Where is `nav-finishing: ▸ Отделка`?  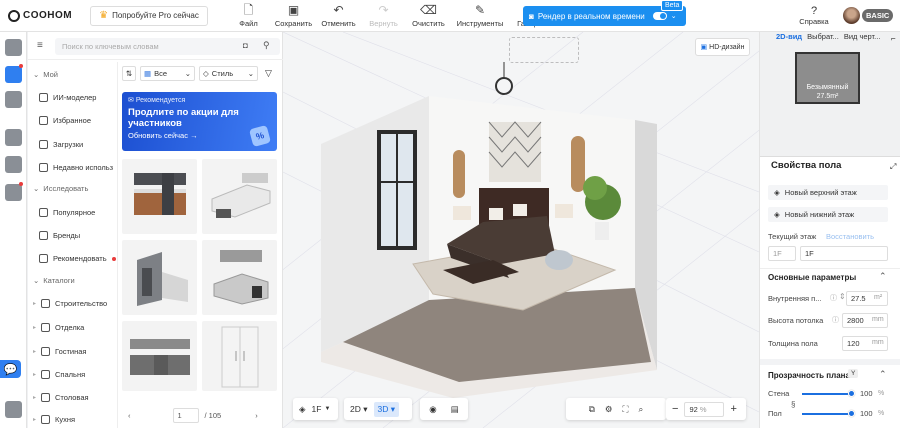
nav-finishing: ▸ Отделка is located at coordinates (72, 327).